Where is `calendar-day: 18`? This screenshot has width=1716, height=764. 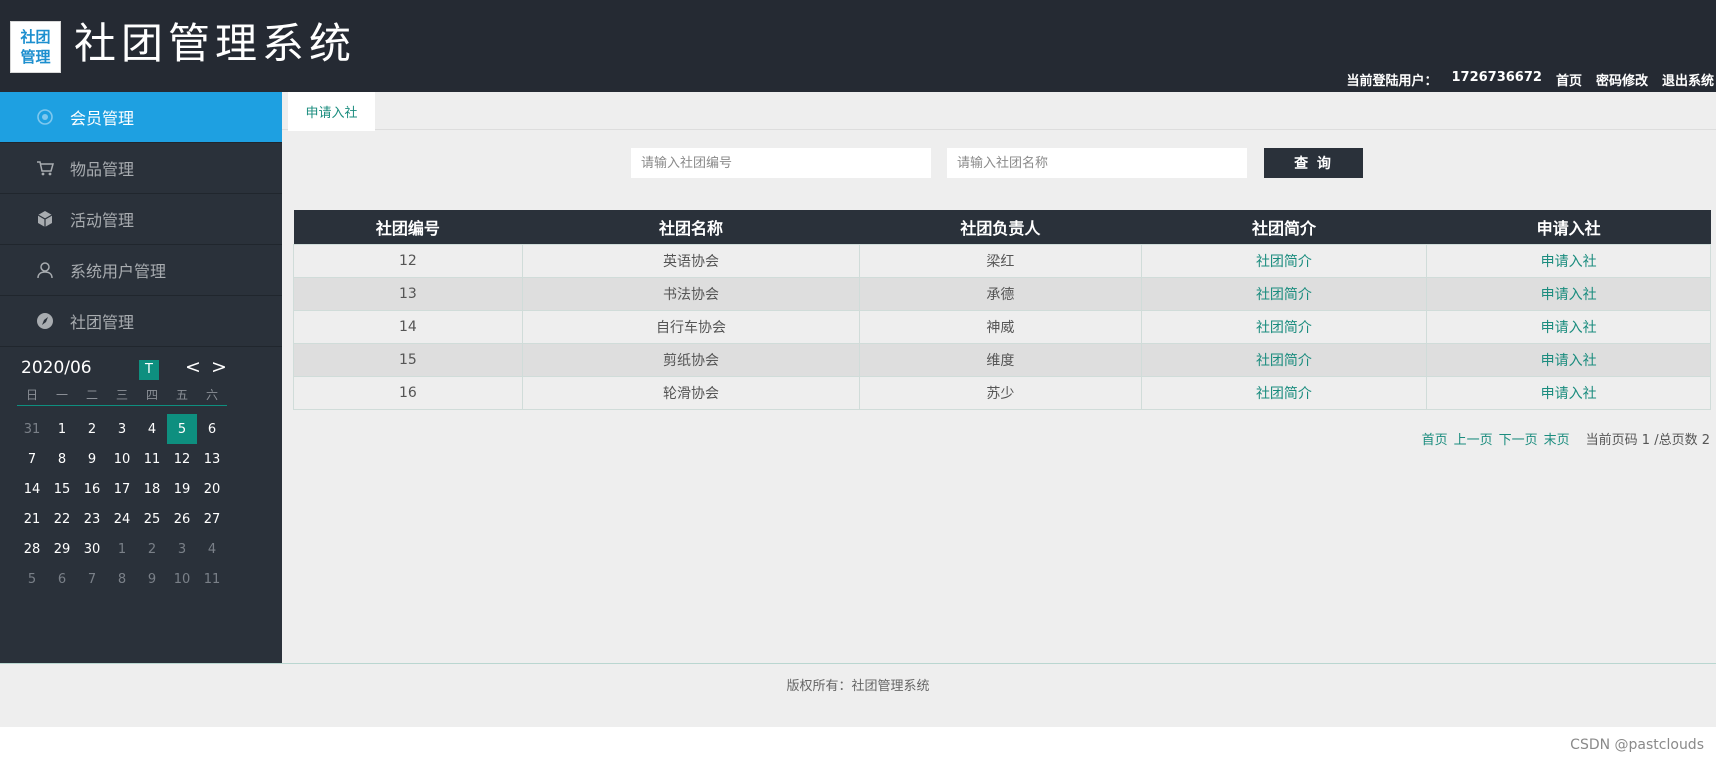 calendar-day: 18 is located at coordinates (152, 489).